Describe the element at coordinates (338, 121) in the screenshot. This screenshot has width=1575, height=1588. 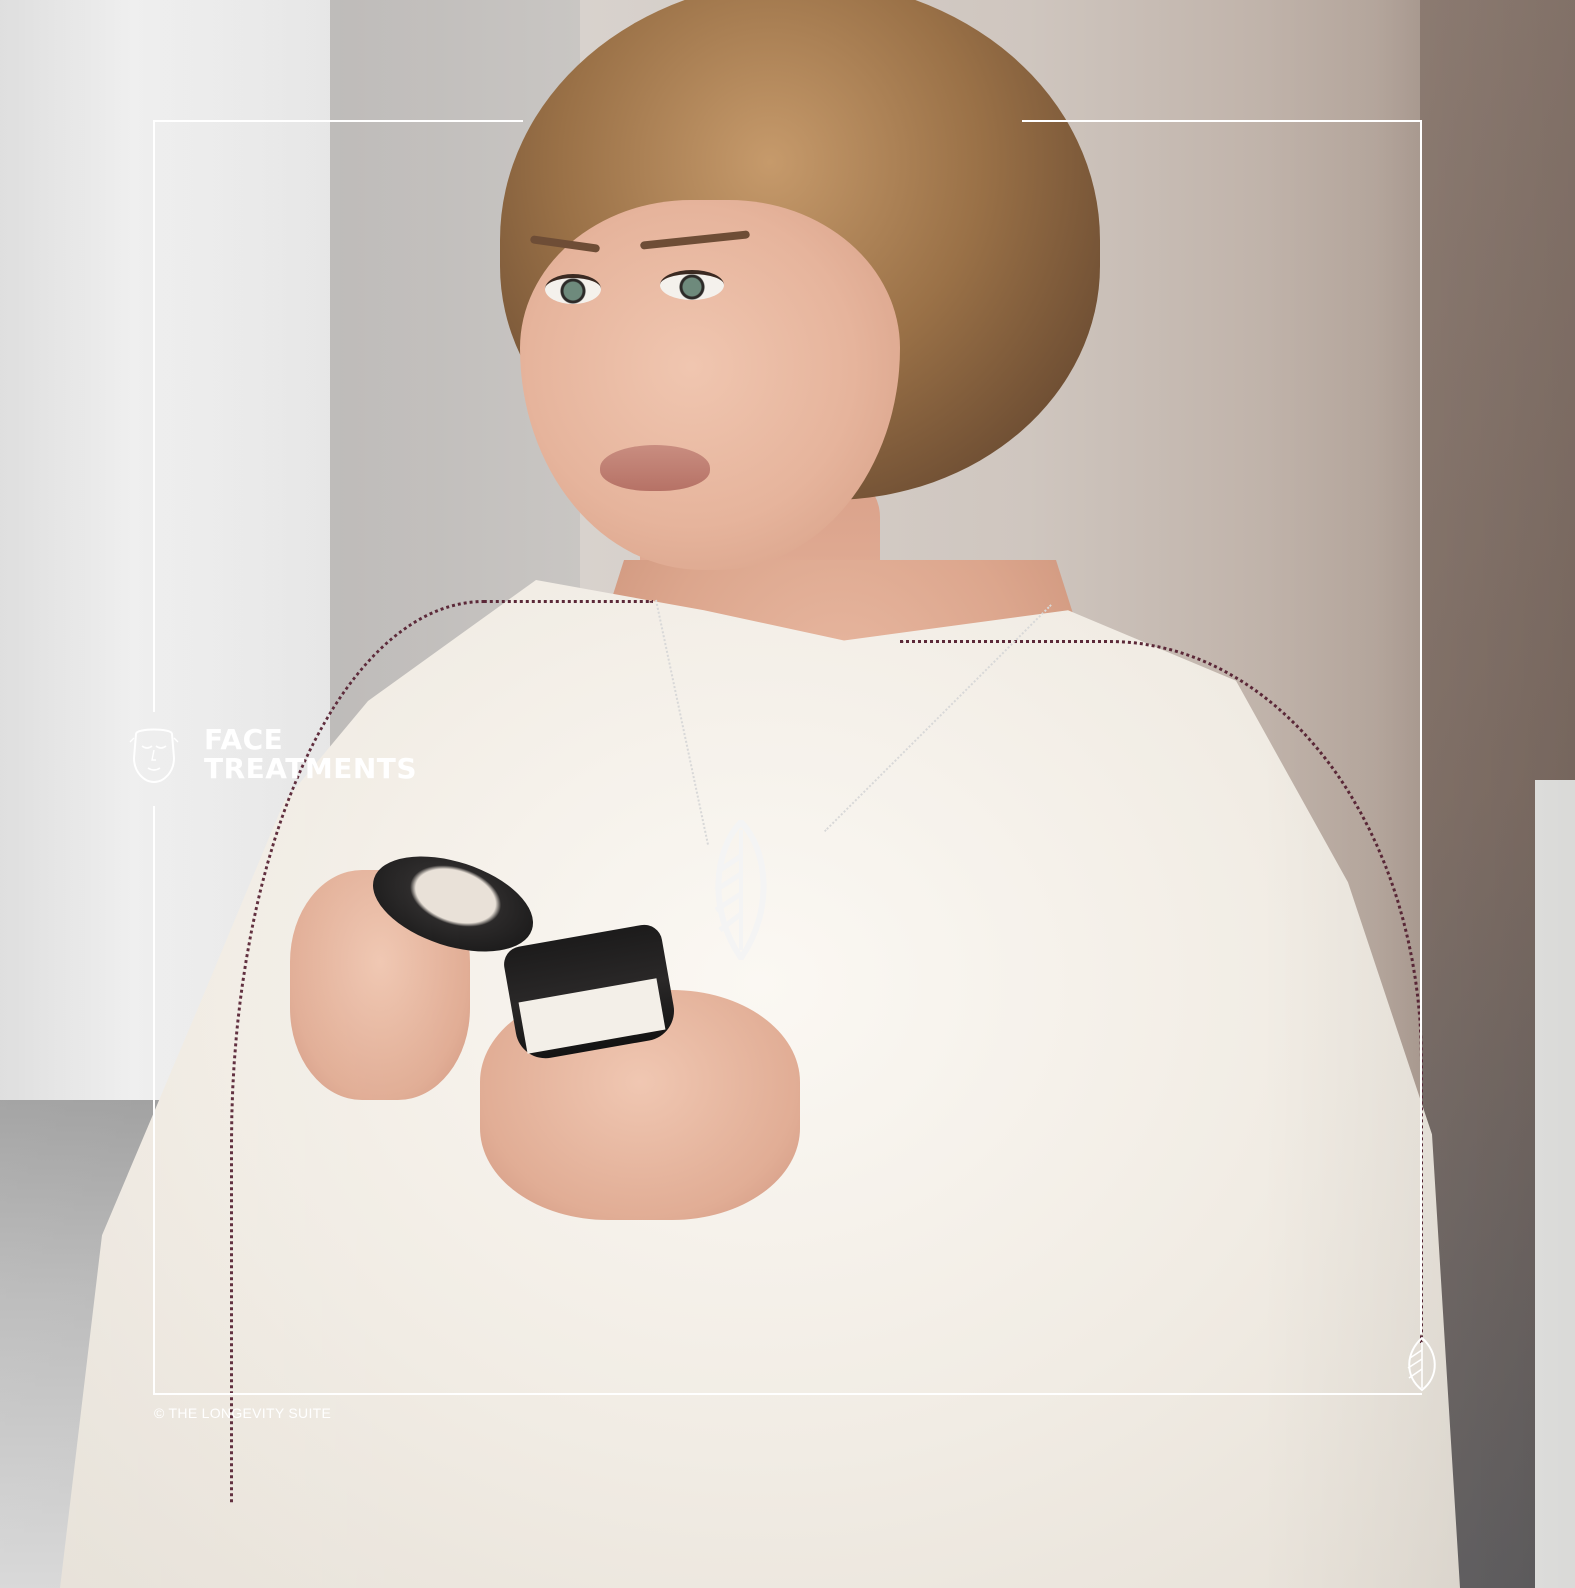
I see `frame-top-left` at that location.